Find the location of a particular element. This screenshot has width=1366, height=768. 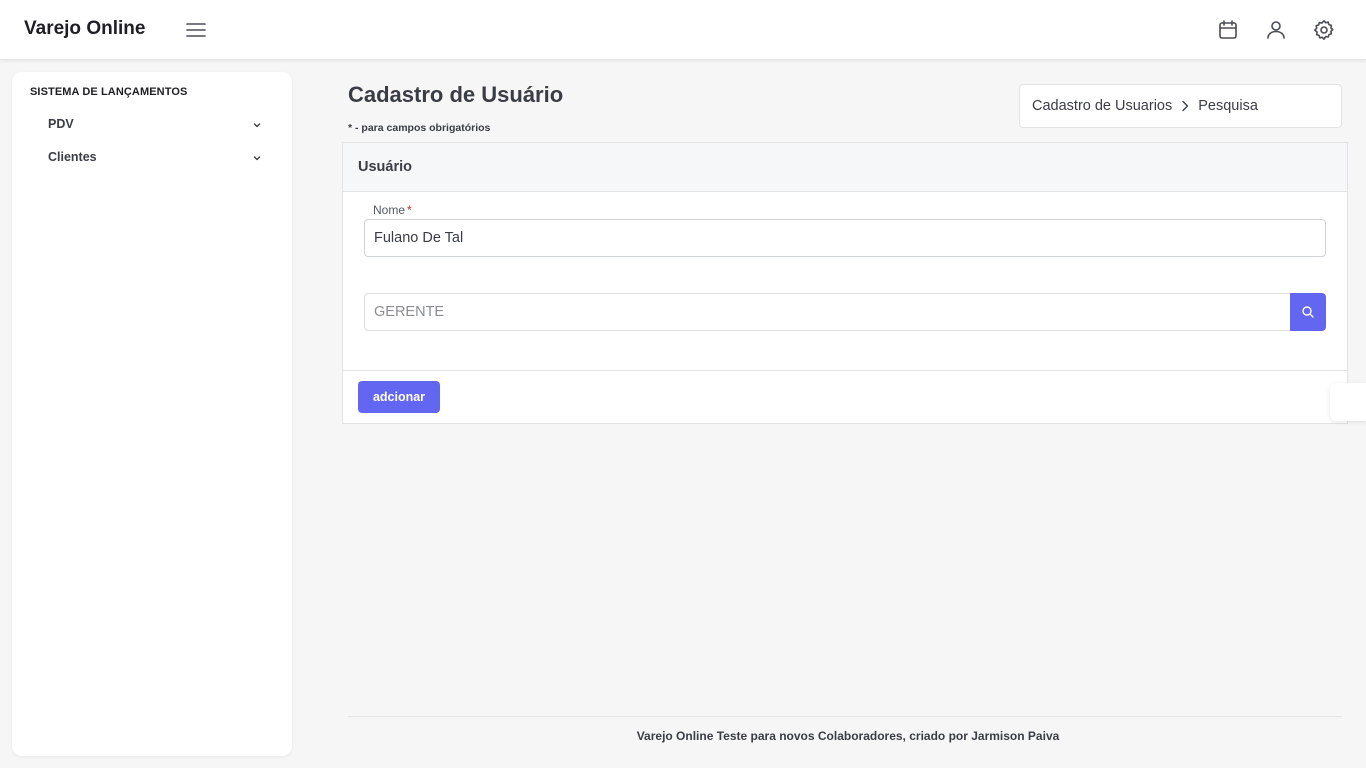

menu-icon is located at coordinates (196, 30).